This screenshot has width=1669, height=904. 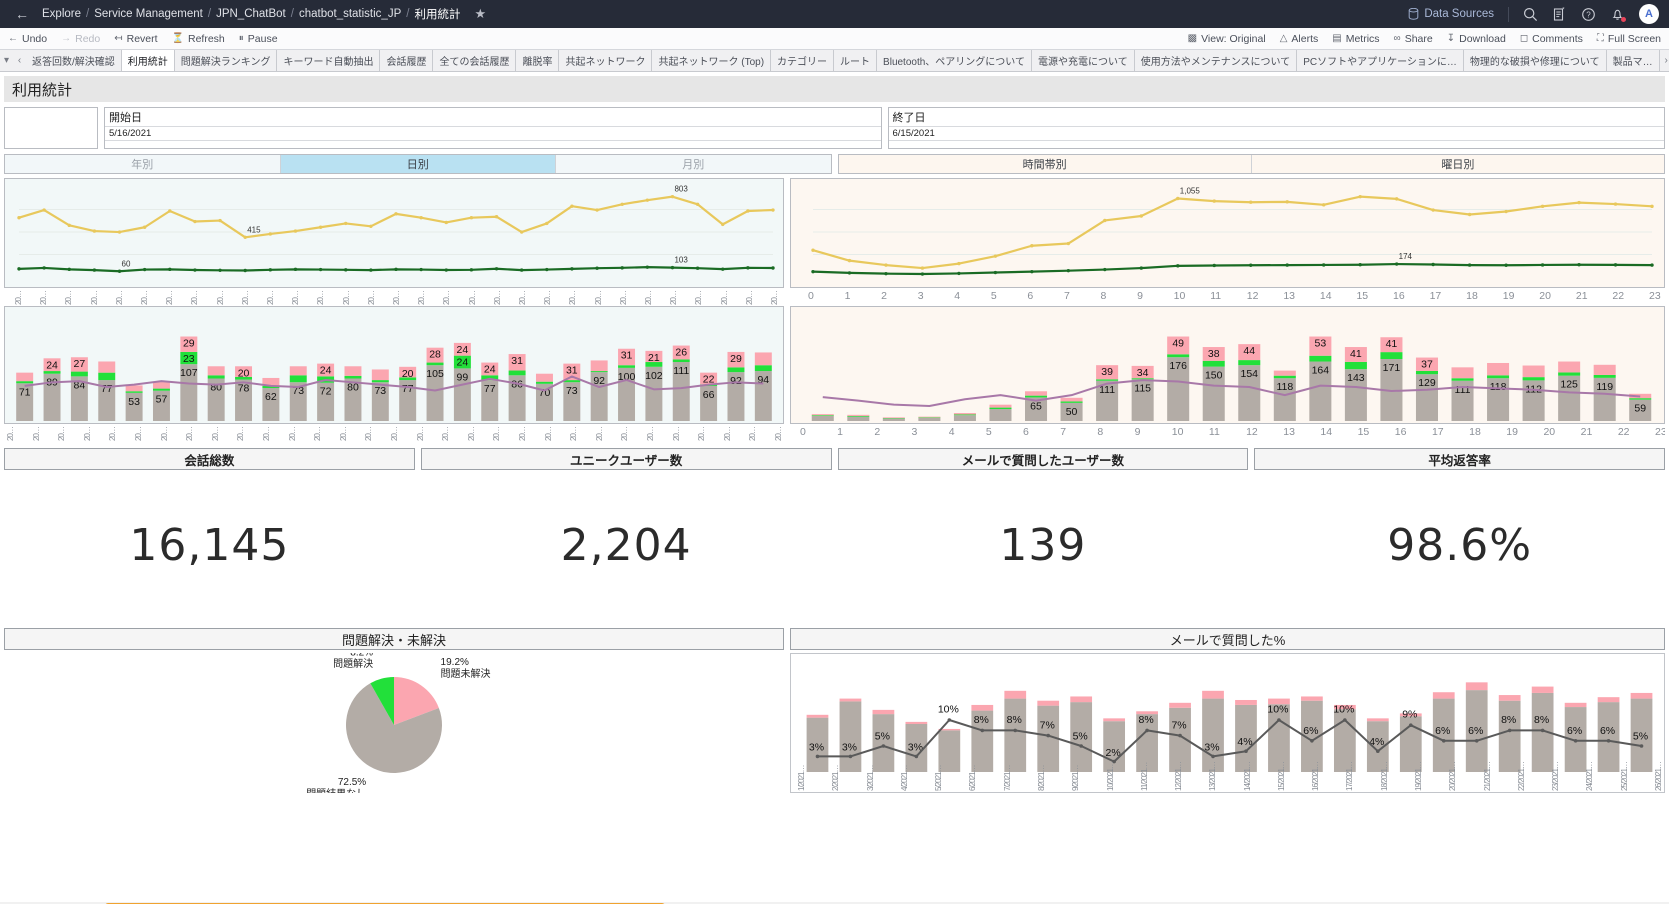 I want to click on svg-text: 73, so click(x=572, y=391).